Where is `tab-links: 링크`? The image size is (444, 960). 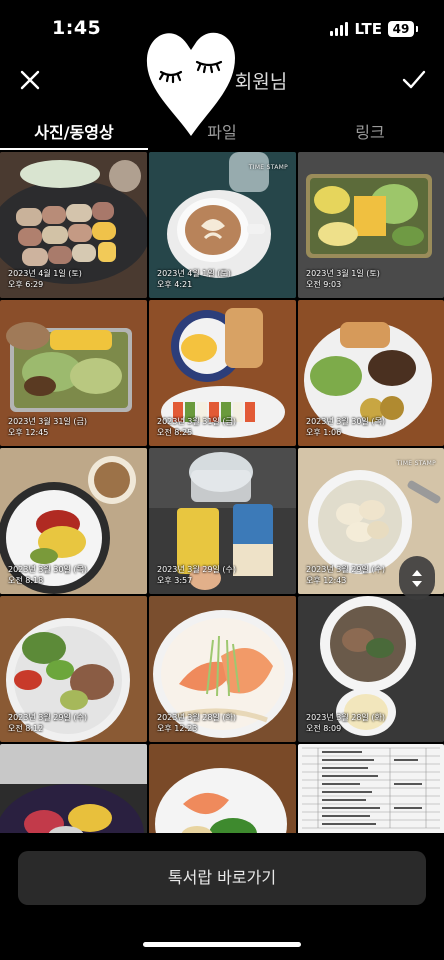
tab-links: 링크 is located at coordinates (370, 131).